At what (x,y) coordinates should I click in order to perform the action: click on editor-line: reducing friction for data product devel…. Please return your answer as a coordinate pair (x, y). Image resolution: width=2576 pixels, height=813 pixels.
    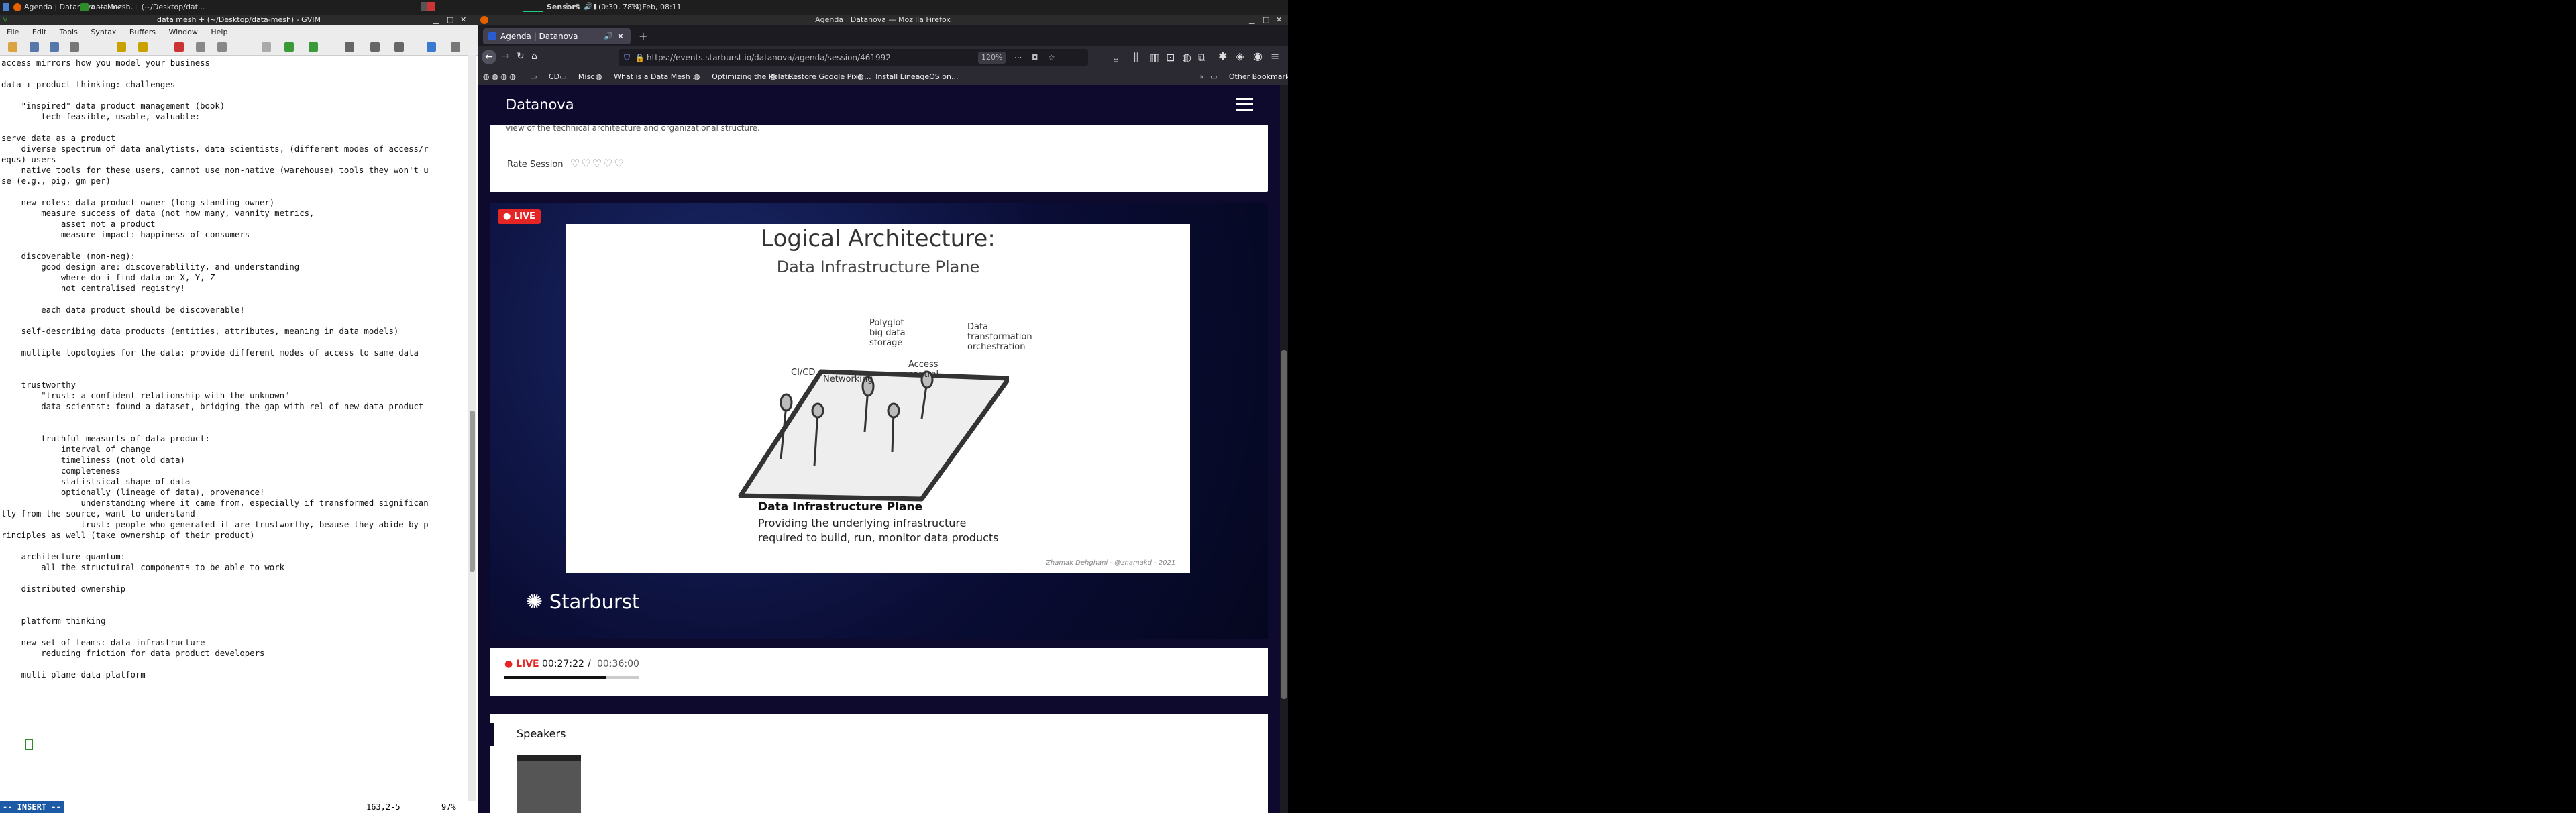
    Looking at the image, I should click on (232, 654).